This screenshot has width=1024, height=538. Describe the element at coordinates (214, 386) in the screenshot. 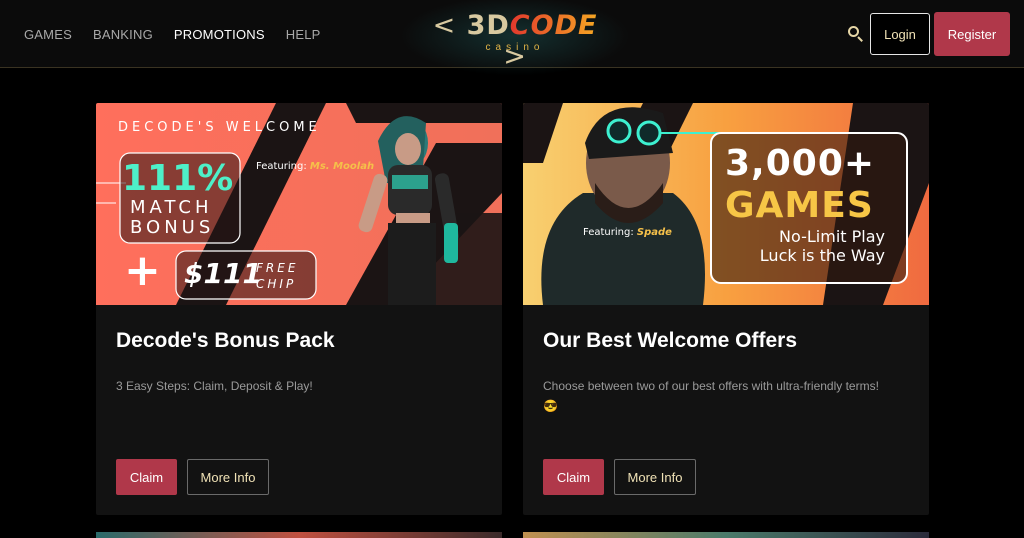

I see `promo-description: 3 Easy Steps: Claim, Deposit & Play!` at that location.